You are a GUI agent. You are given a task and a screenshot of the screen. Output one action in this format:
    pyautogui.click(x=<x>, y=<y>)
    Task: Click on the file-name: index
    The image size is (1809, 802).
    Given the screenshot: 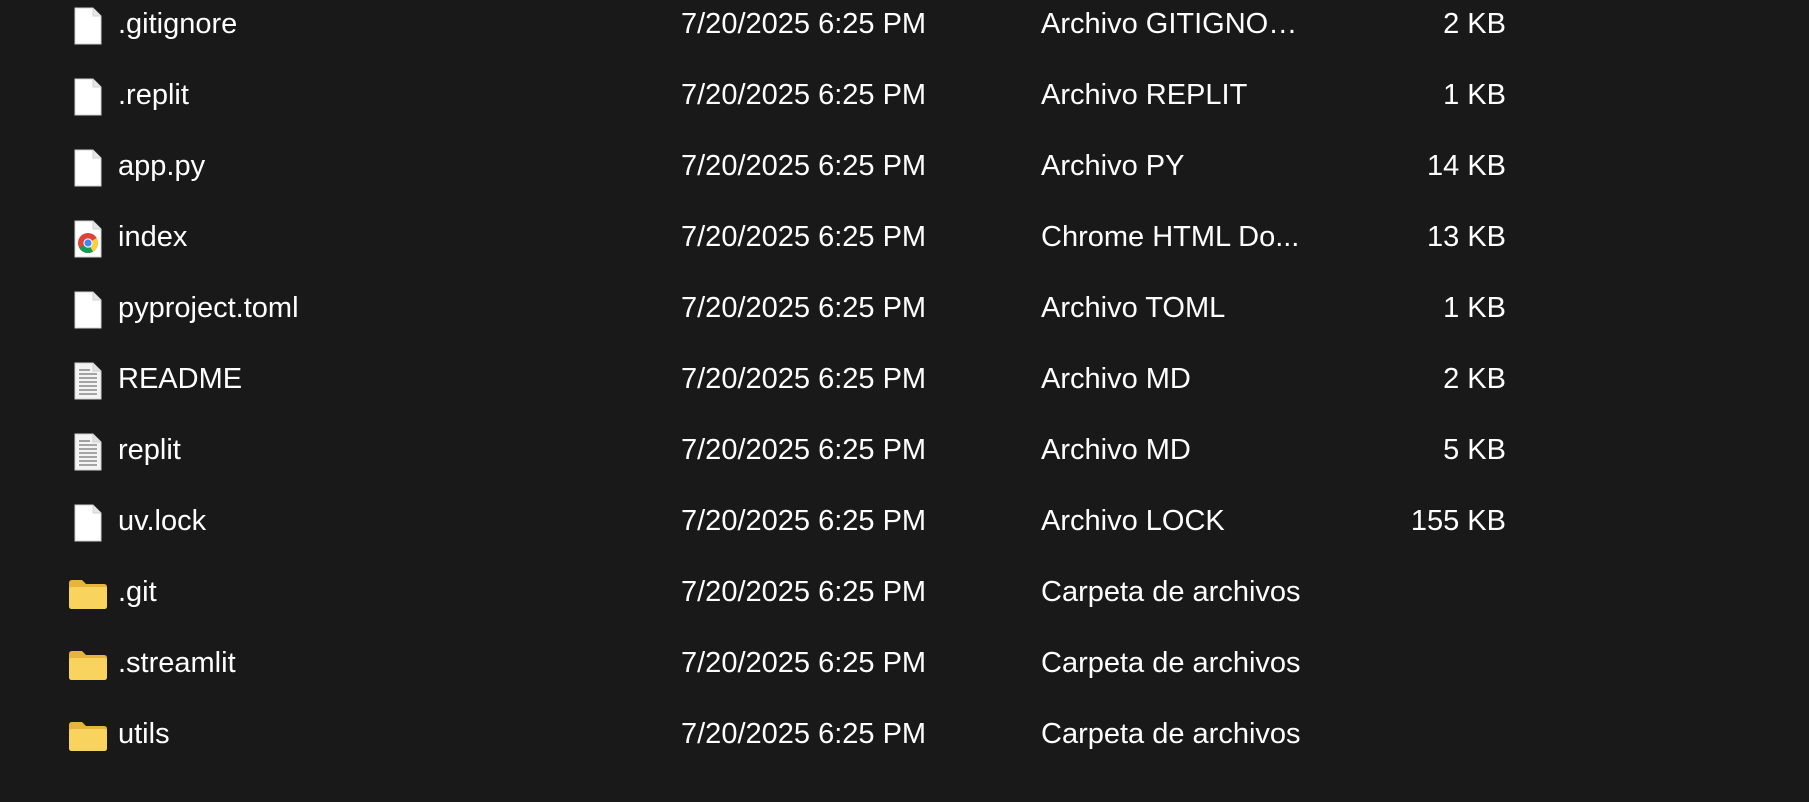 What is the action you would take?
    pyautogui.click(x=153, y=237)
    